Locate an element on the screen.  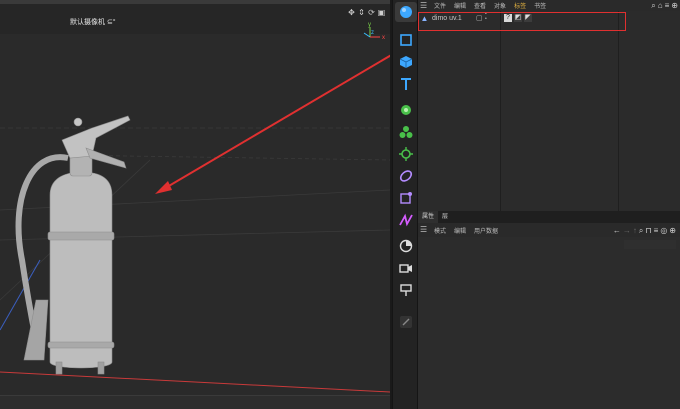
rectangle-icon is located at coordinates (406, 40).